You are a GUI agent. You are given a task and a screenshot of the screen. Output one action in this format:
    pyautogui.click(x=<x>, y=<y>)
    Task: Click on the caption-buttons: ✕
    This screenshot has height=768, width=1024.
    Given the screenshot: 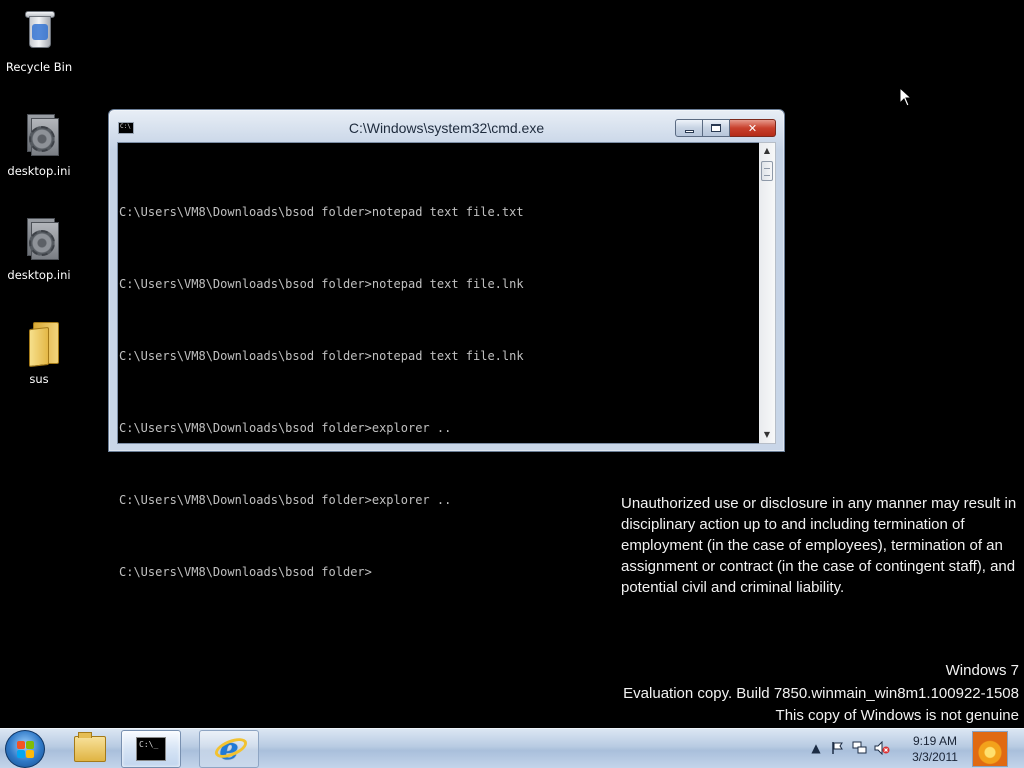 What is the action you would take?
    pyautogui.click(x=725, y=128)
    